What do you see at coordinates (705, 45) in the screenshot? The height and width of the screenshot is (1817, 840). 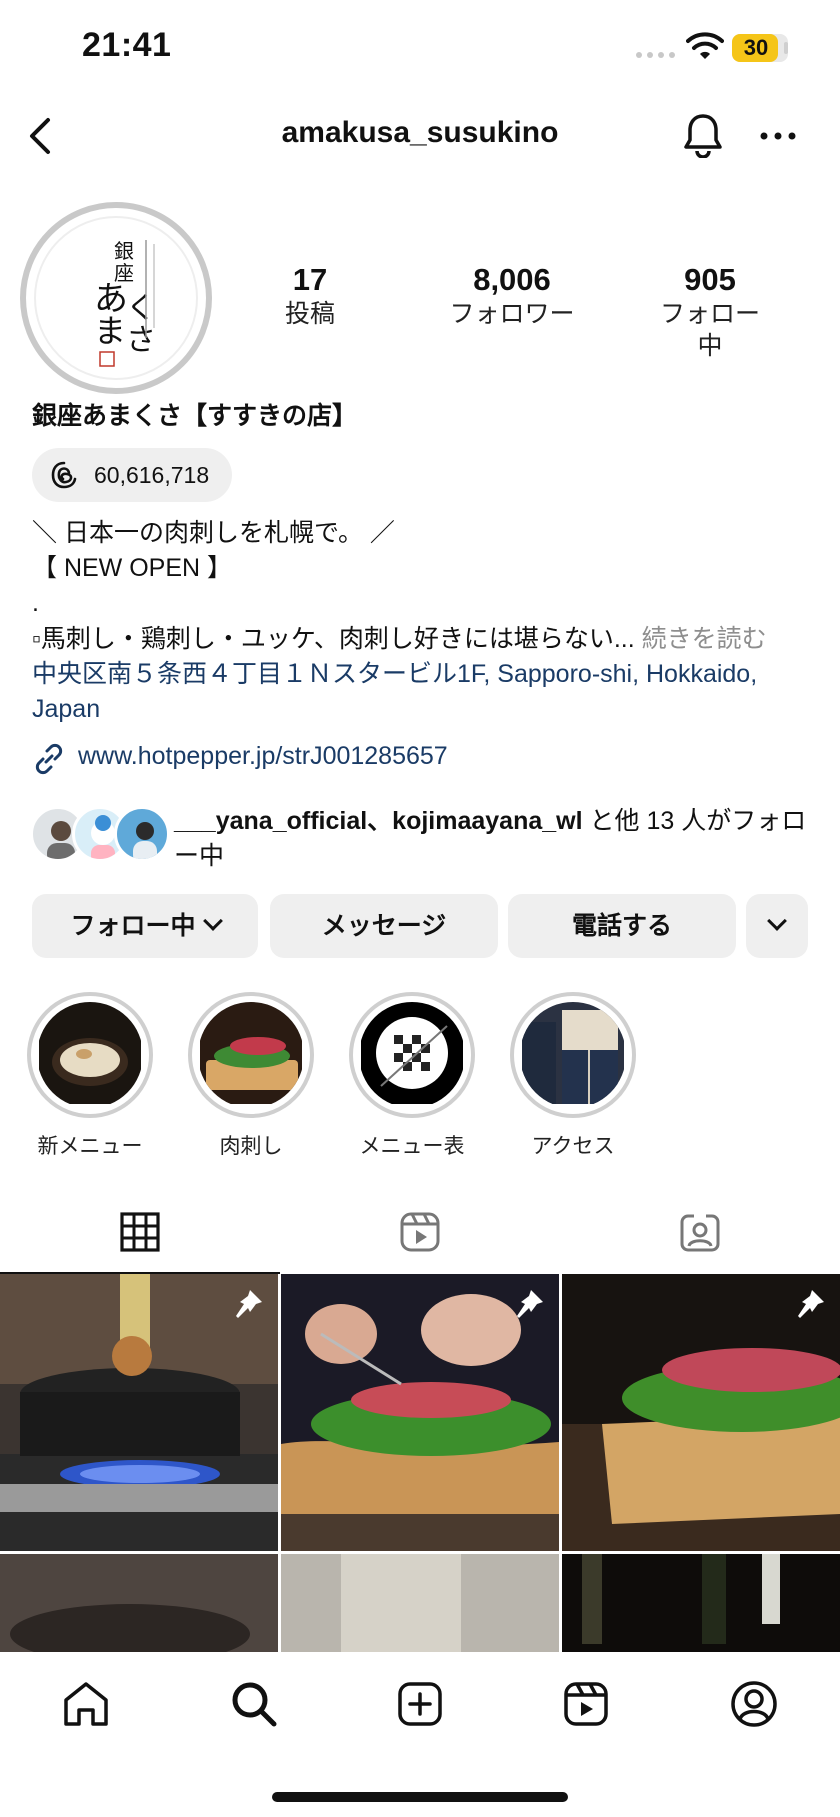 I see `wifi-icon` at bounding box center [705, 45].